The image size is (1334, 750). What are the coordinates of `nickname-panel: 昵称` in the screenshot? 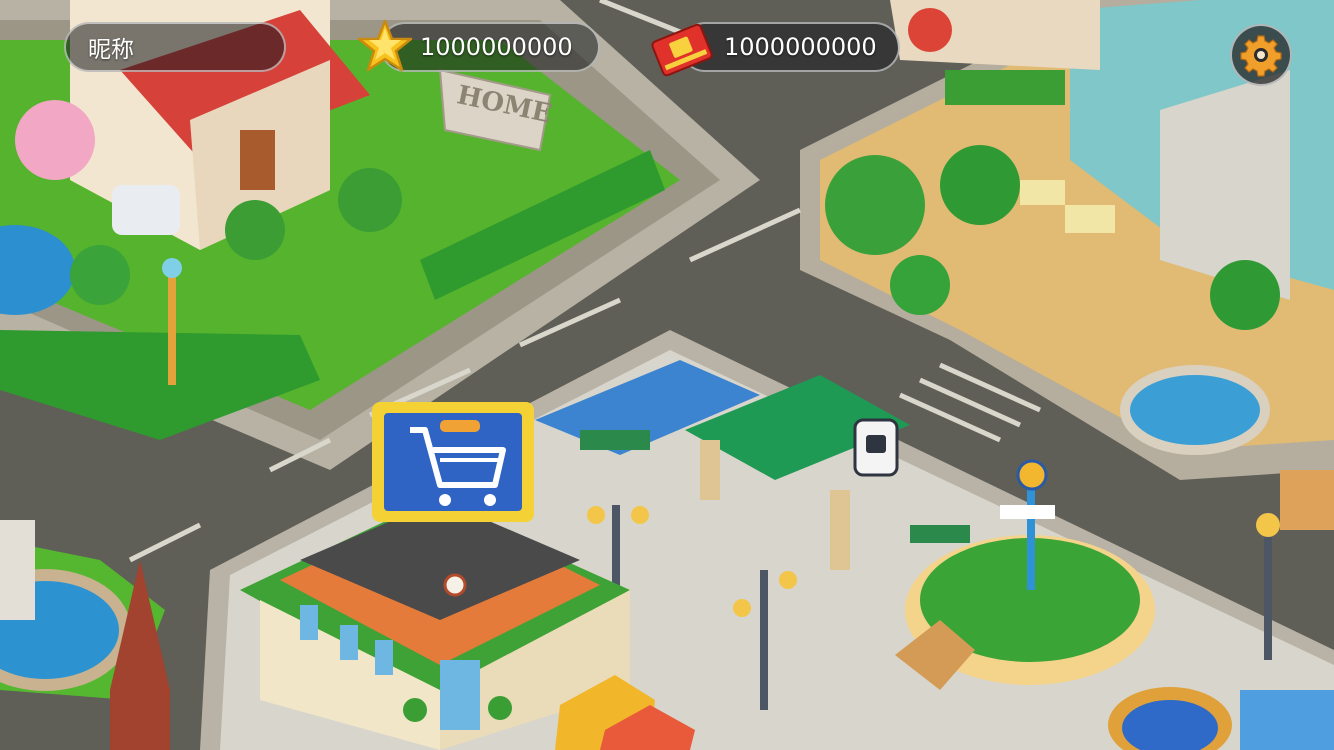 It's located at (175, 47).